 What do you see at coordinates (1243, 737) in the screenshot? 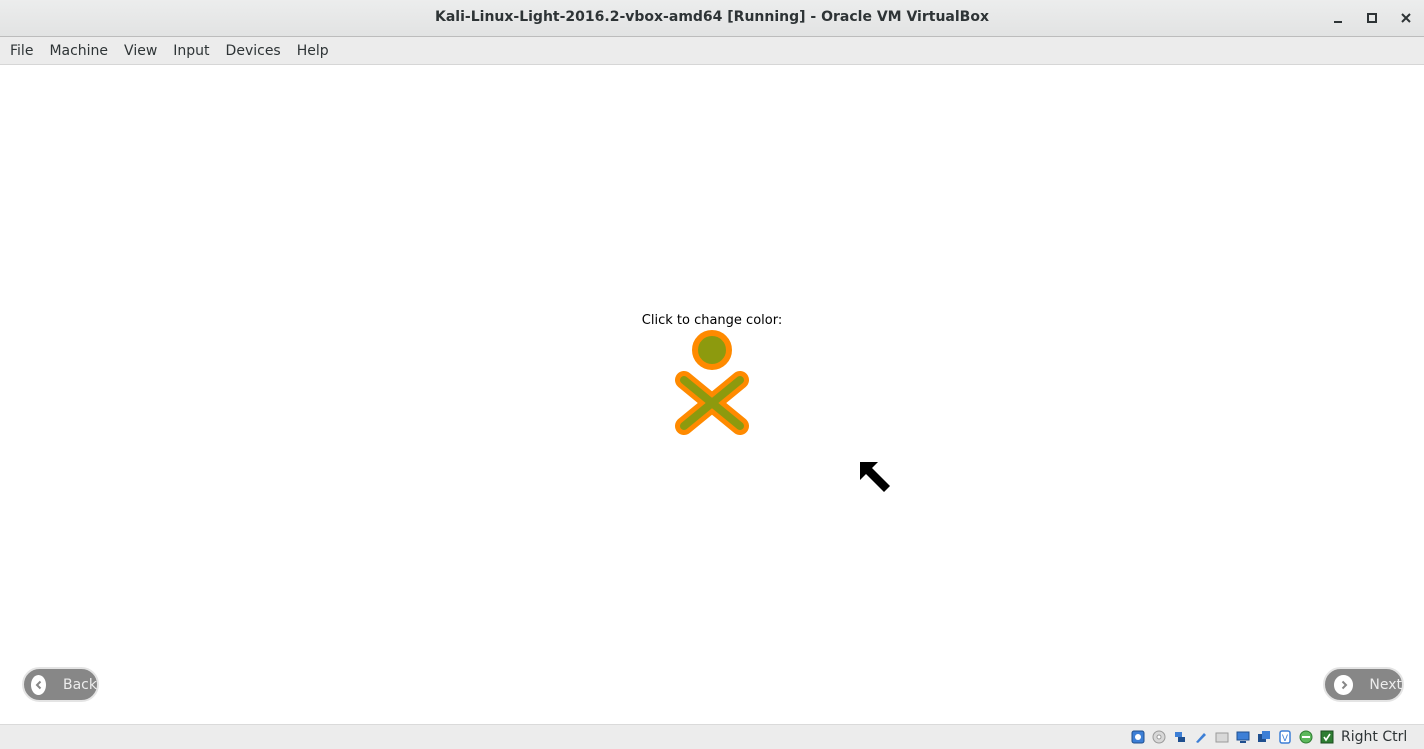
I see `network-icon` at bounding box center [1243, 737].